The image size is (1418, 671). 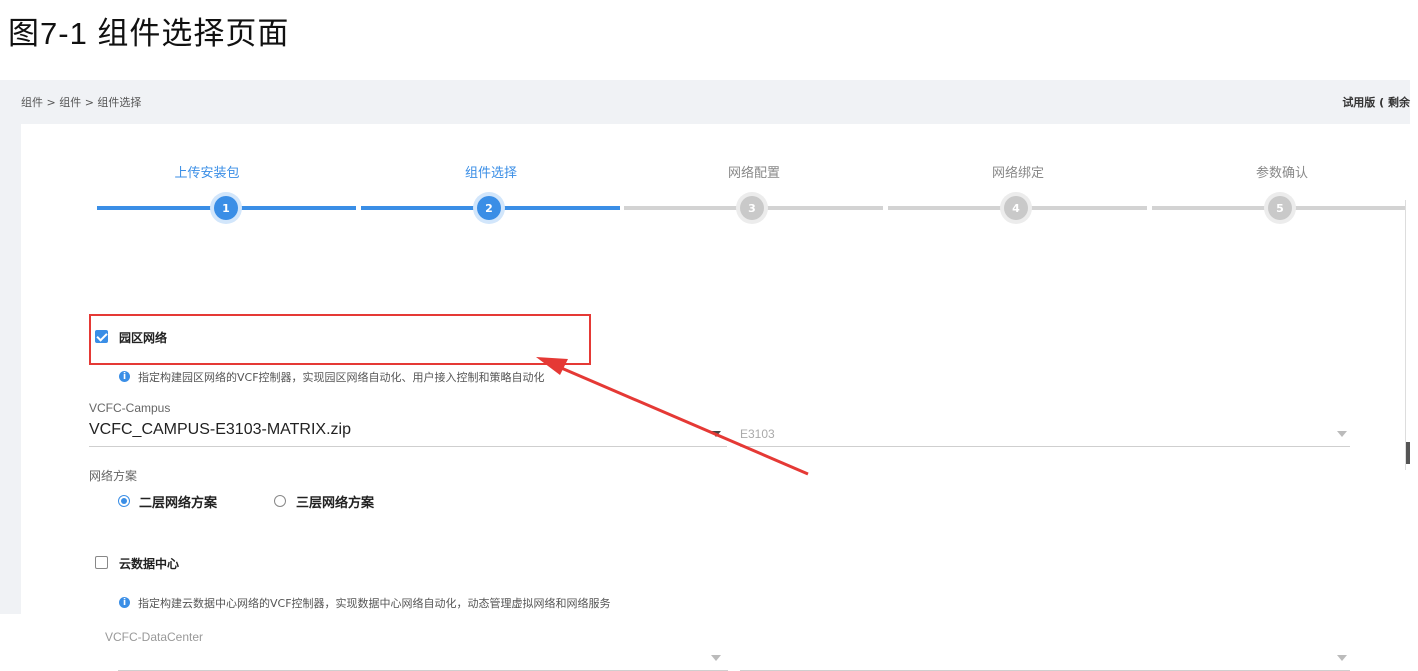 I want to click on scheme-radio-l2, so click(x=124, y=501).